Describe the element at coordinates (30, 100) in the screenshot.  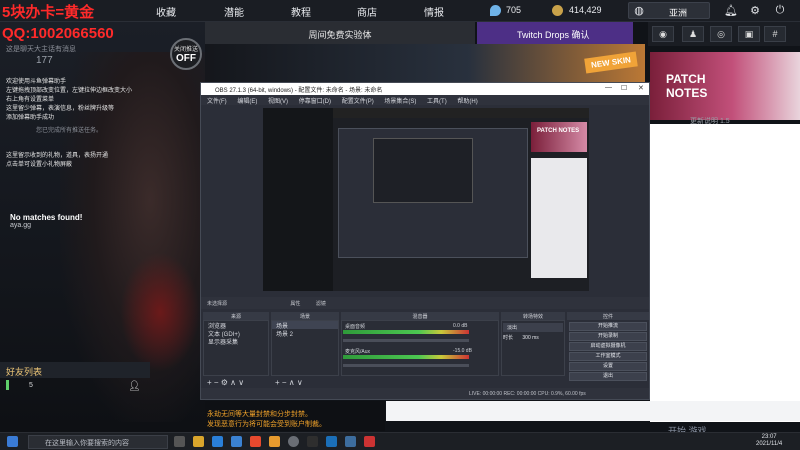
I see `instruction-line: 右上角有设置菜单` at that location.